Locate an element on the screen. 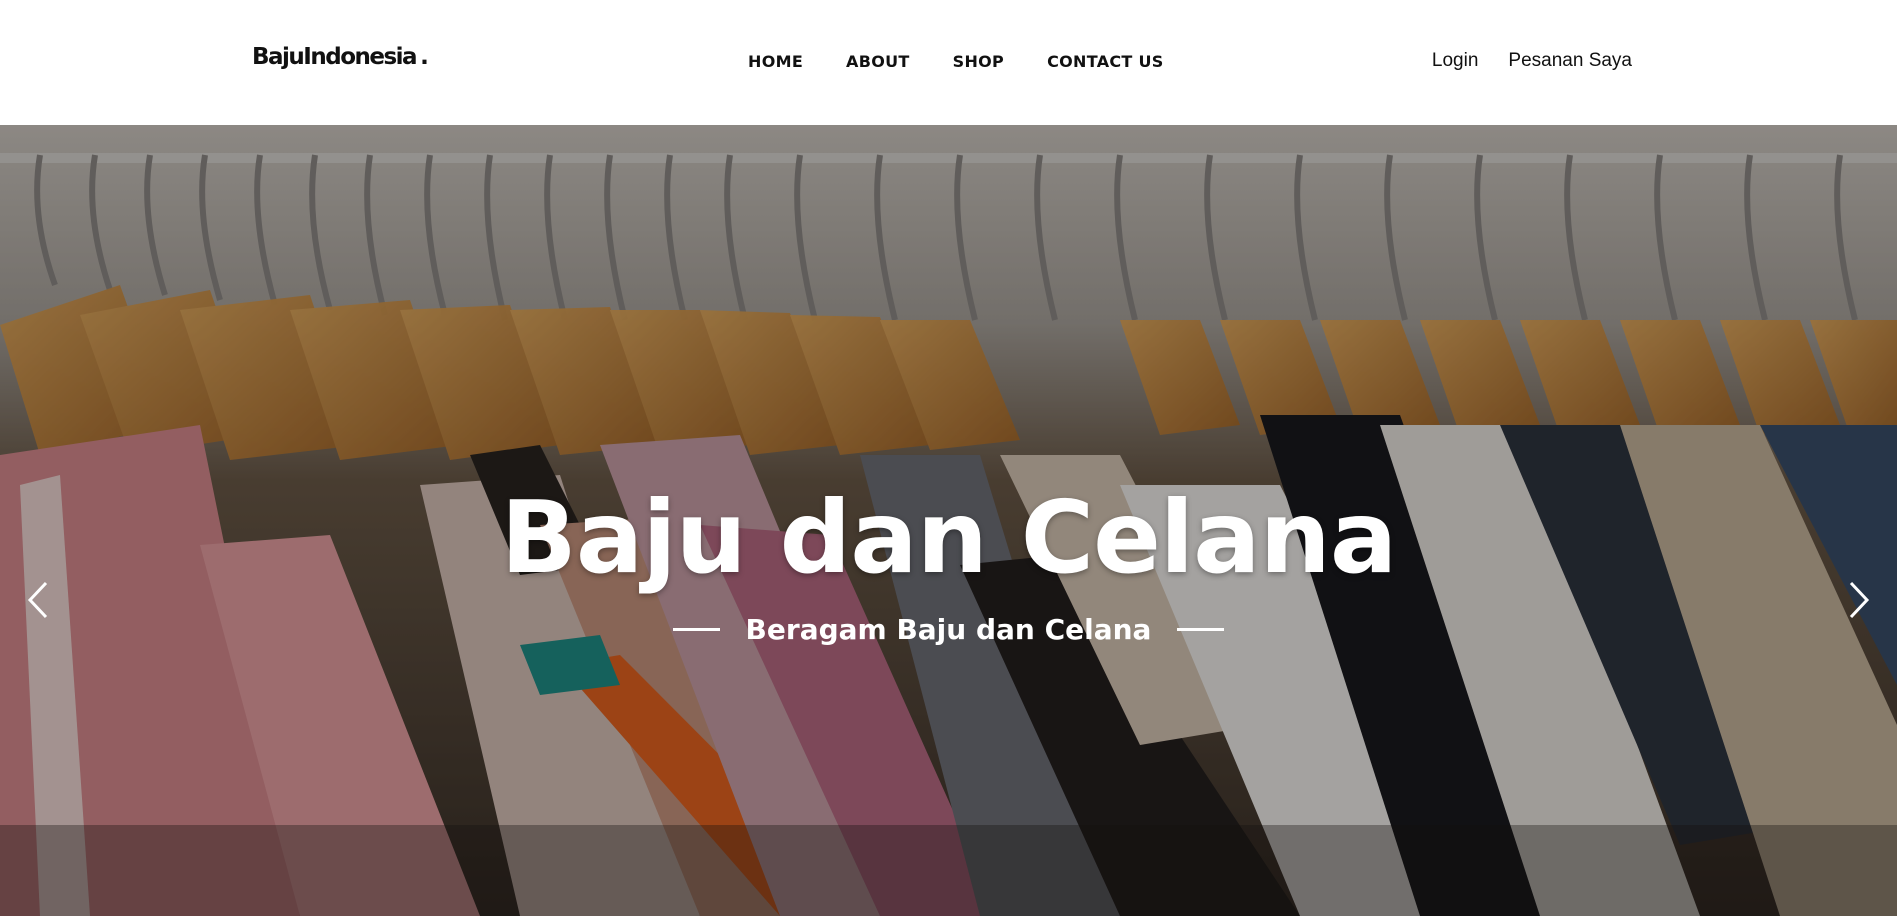 This screenshot has height=916, width=1897. carousel-next-button is located at coordinates (1859, 600).